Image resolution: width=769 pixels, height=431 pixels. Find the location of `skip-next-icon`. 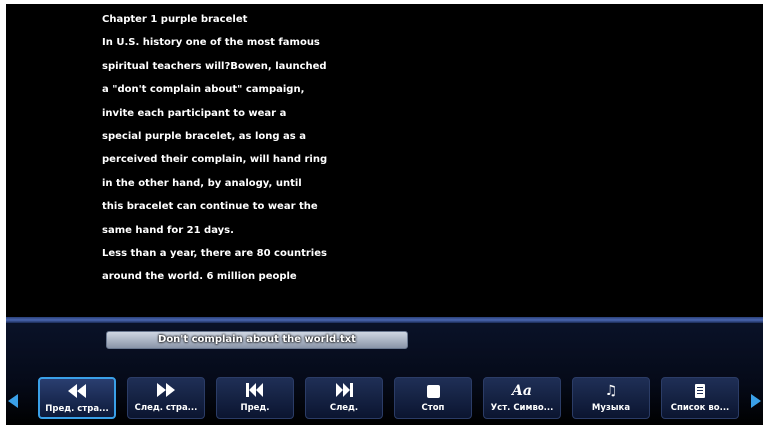

skip-next-icon is located at coordinates (344, 391).